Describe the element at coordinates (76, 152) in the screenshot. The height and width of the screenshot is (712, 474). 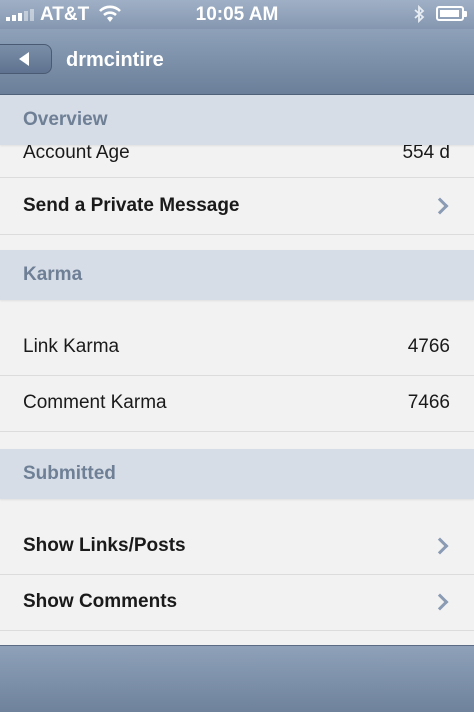
I see `account-age-label: Account Age` at that location.